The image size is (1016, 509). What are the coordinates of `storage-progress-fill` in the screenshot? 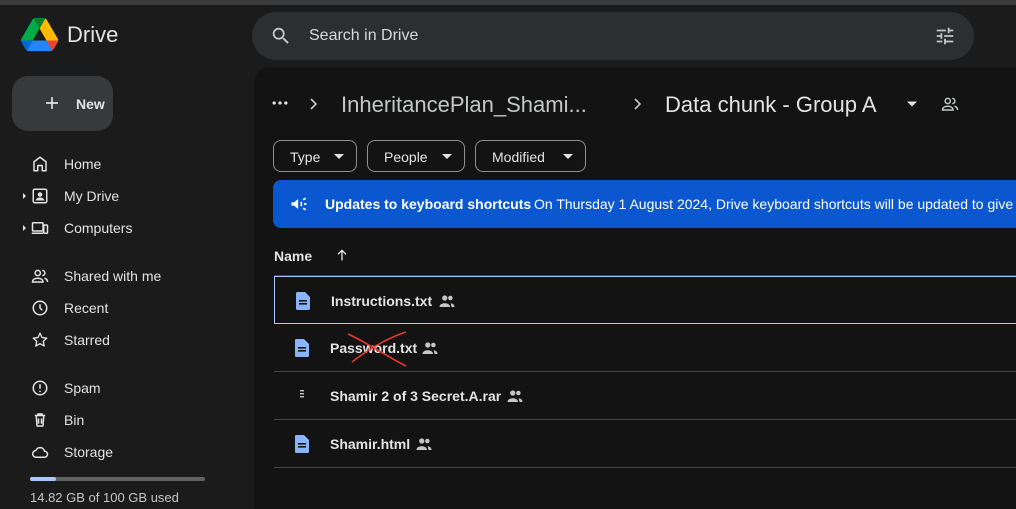 It's located at (43, 479).